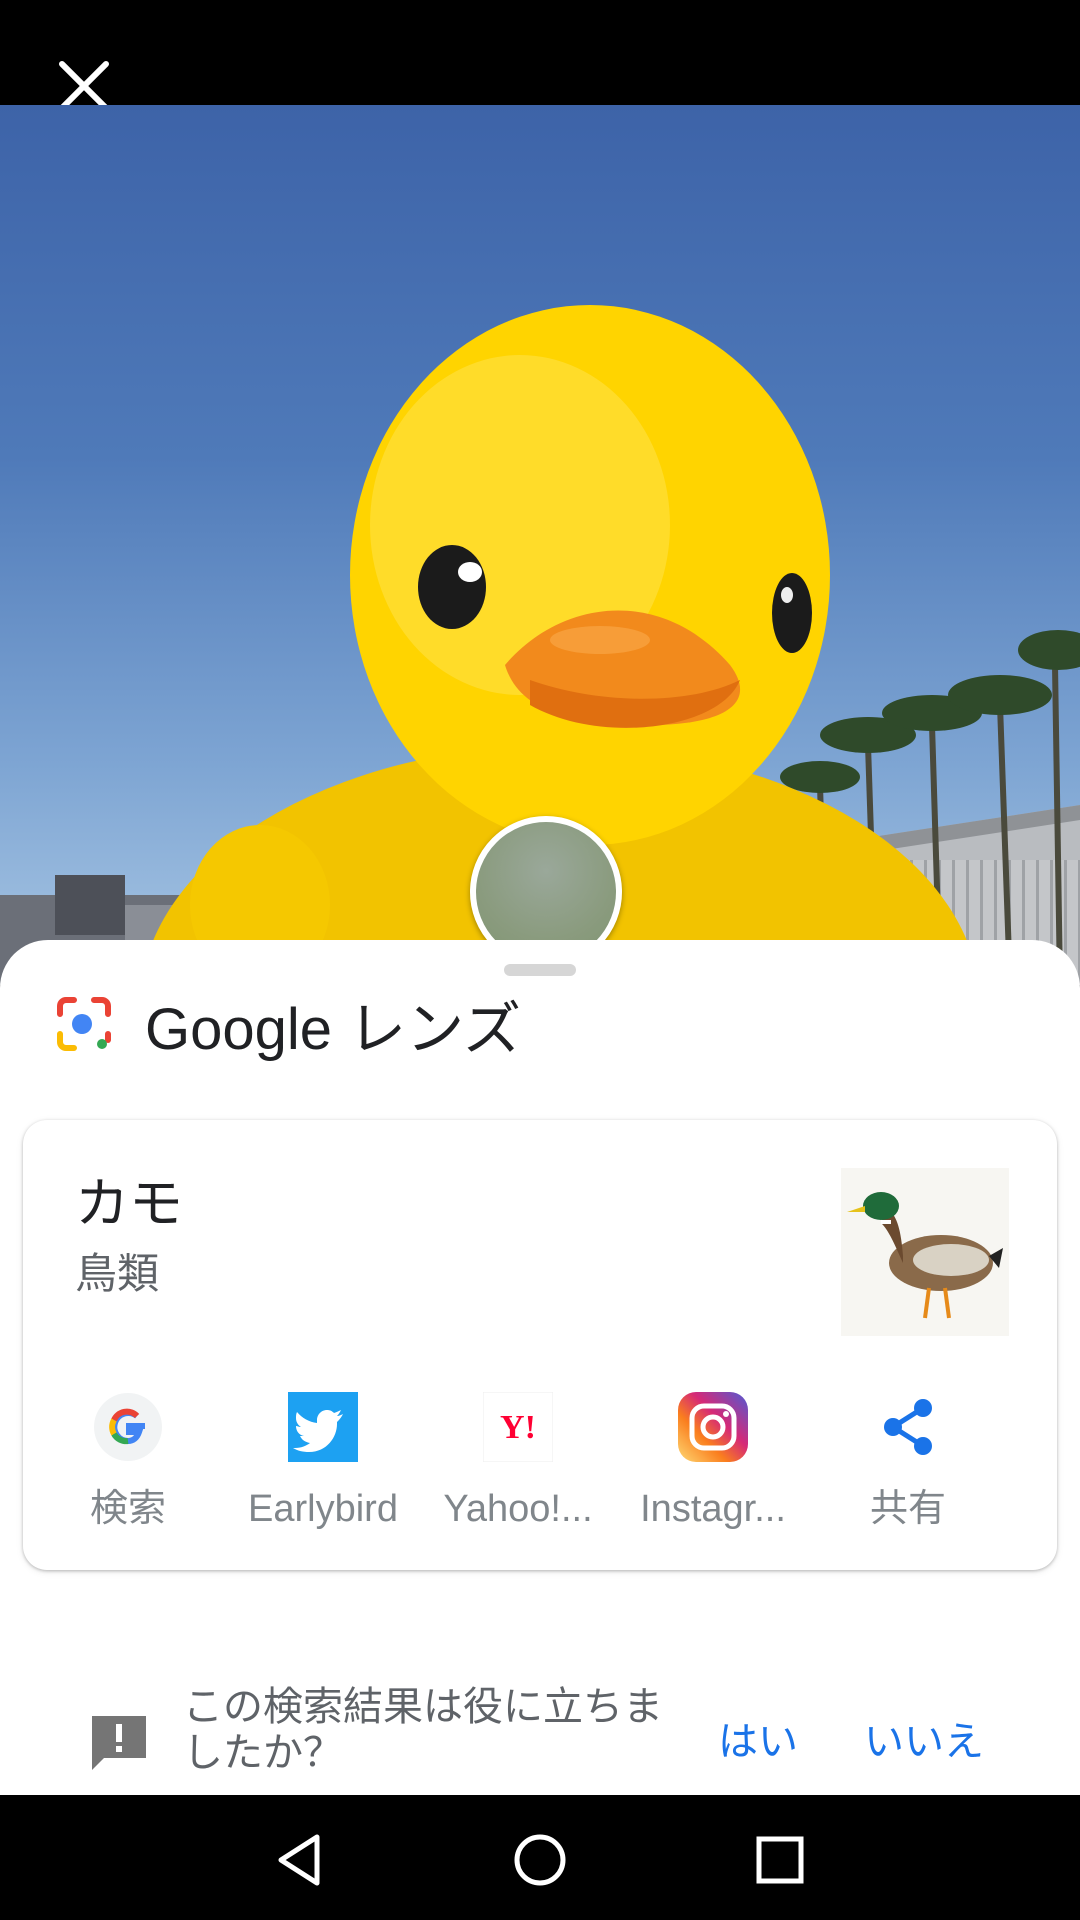 The width and height of the screenshot is (1080, 1920). Describe the element at coordinates (323, 1467) in the screenshot. I see `earlybird-action: Earlybird` at that location.